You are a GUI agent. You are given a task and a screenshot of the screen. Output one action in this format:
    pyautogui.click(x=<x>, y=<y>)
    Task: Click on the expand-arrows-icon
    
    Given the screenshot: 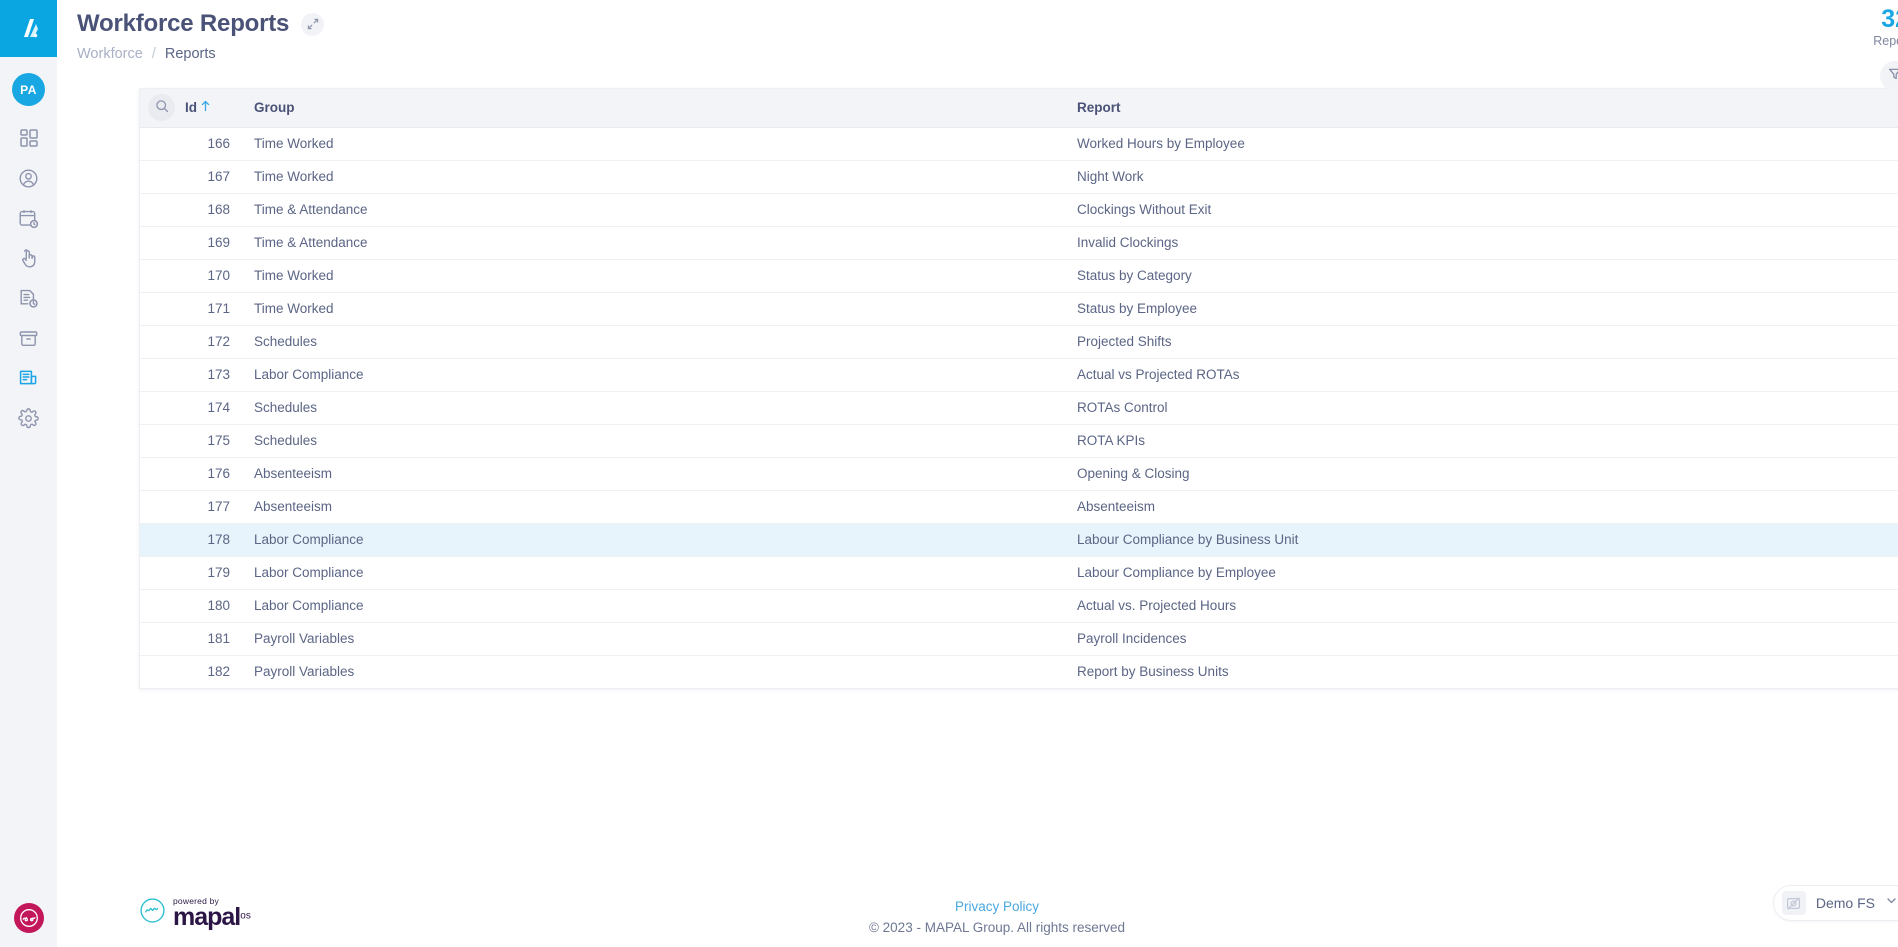 What is the action you would take?
    pyautogui.click(x=313, y=24)
    